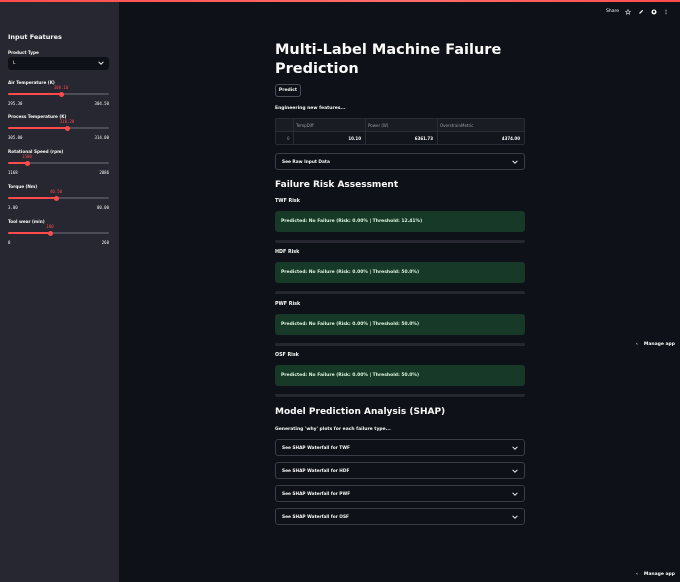 The image size is (680, 582). Describe the element at coordinates (423, 138) in the screenshot. I see `table-cell-power: 6361.73` at that location.